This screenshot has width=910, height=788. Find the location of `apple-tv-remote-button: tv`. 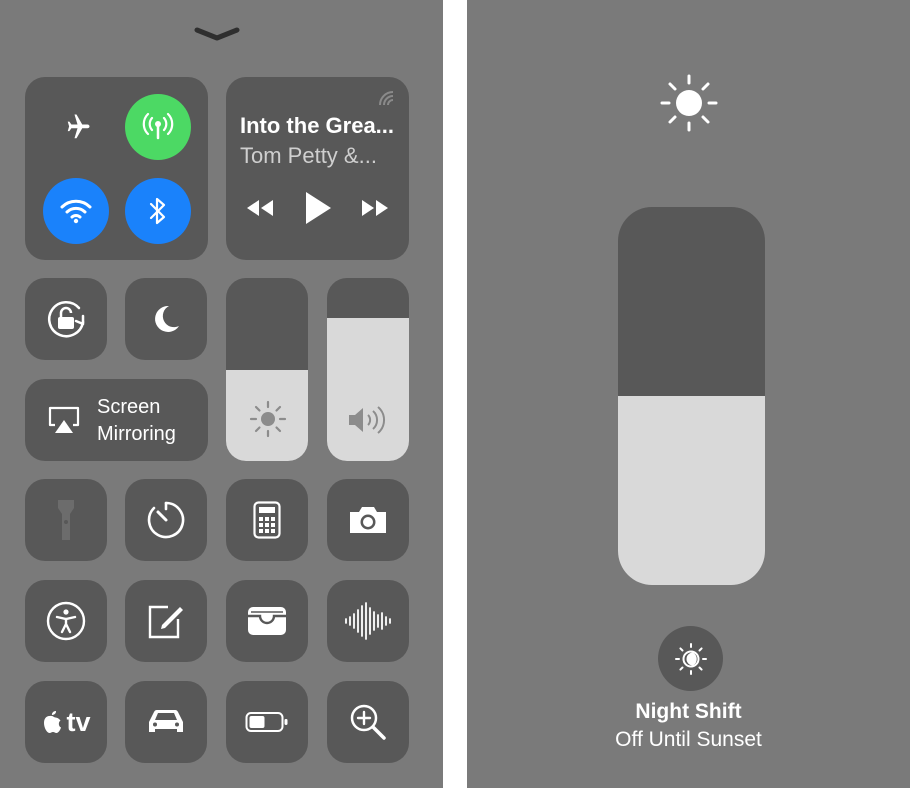

apple-tv-remote-button: tv is located at coordinates (66, 722).